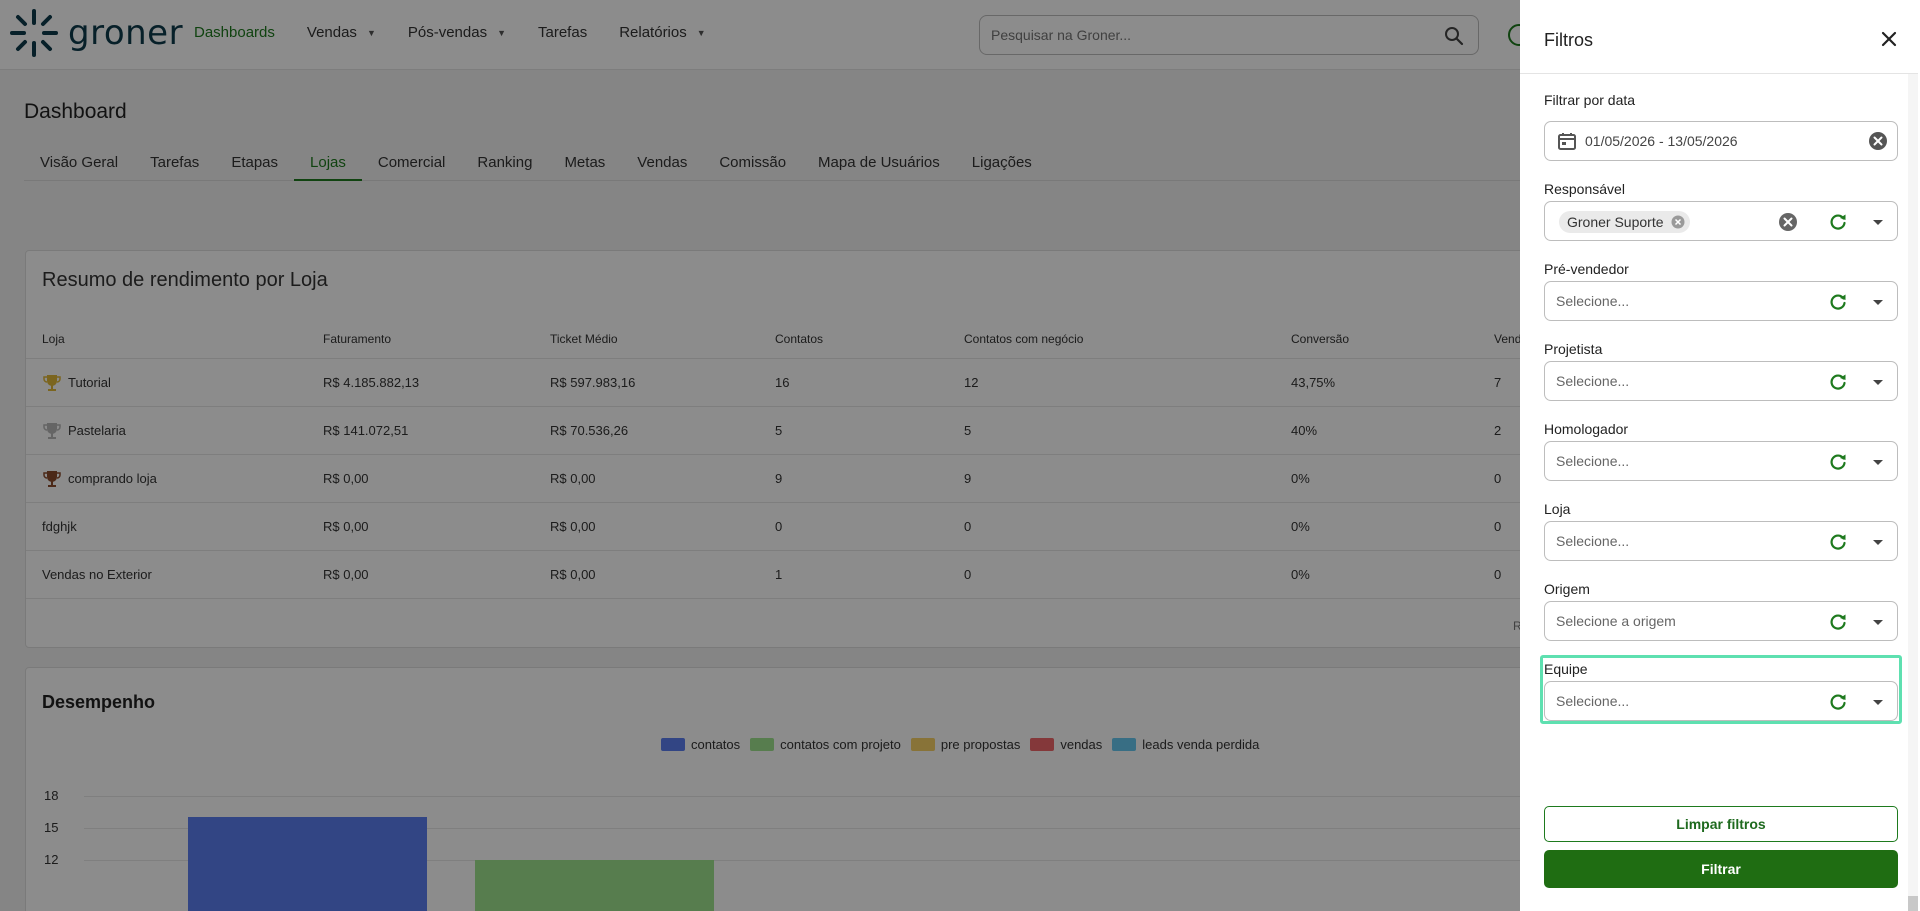  Describe the element at coordinates (1567, 589) in the screenshot. I see `origem-label: Origem` at that location.